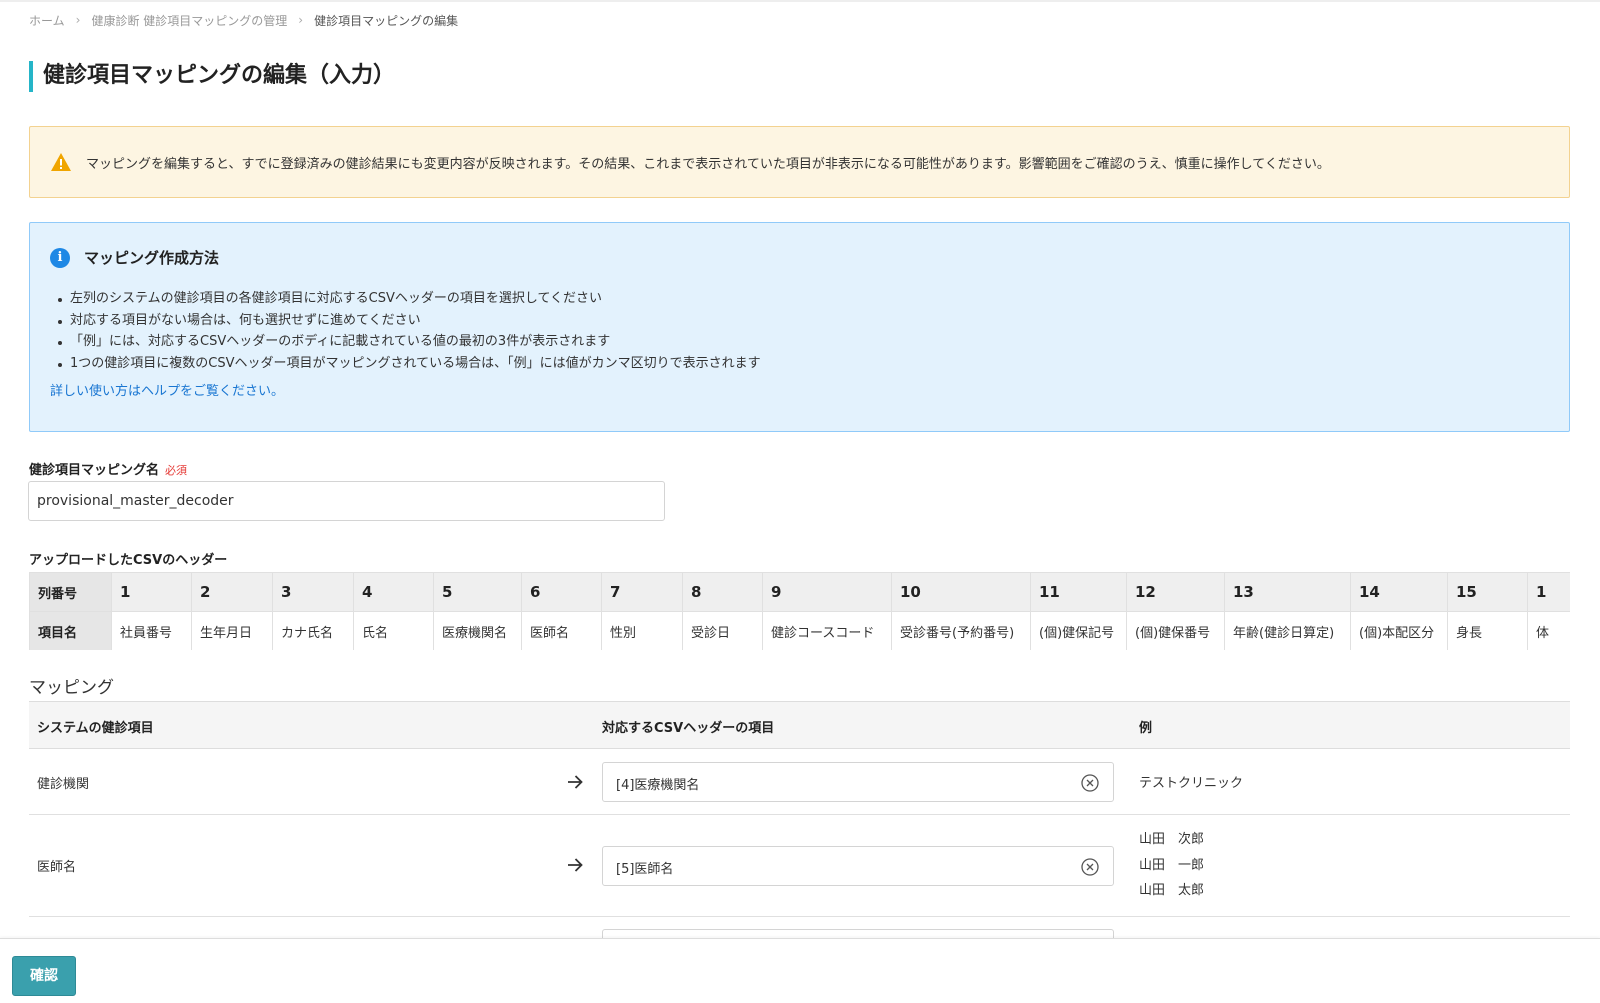  What do you see at coordinates (1172, 839) in the screenshot?
I see `example-value: 山田 次郎` at bounding box center [1172, 839].